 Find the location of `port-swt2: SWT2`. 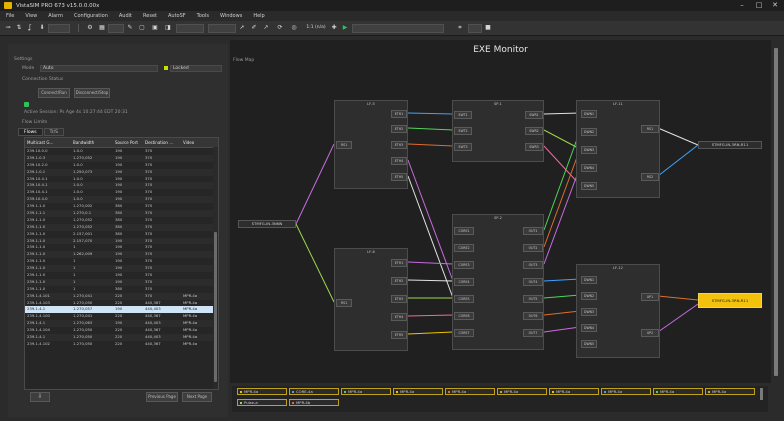

port-swt2: SWT2 is located at coordinates (463, 131).